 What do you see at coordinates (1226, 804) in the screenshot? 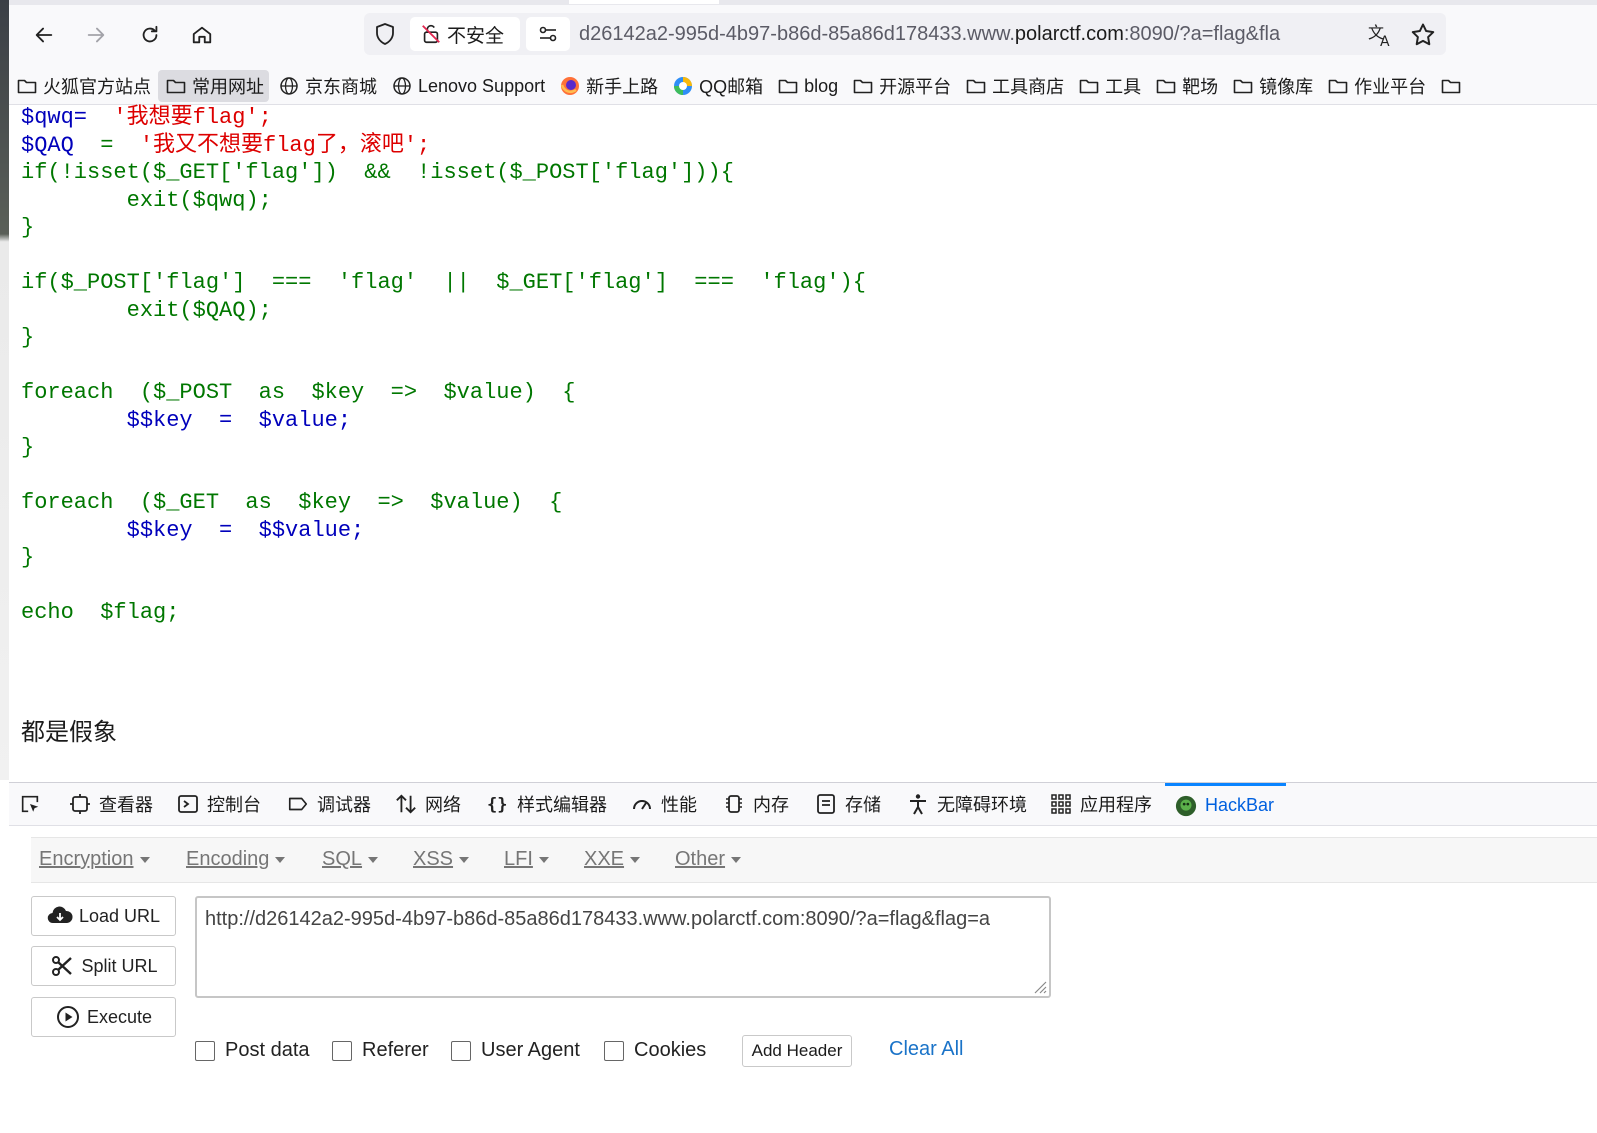
I see `devtools-tab: HackBar` at bounding box center [1226, 804].